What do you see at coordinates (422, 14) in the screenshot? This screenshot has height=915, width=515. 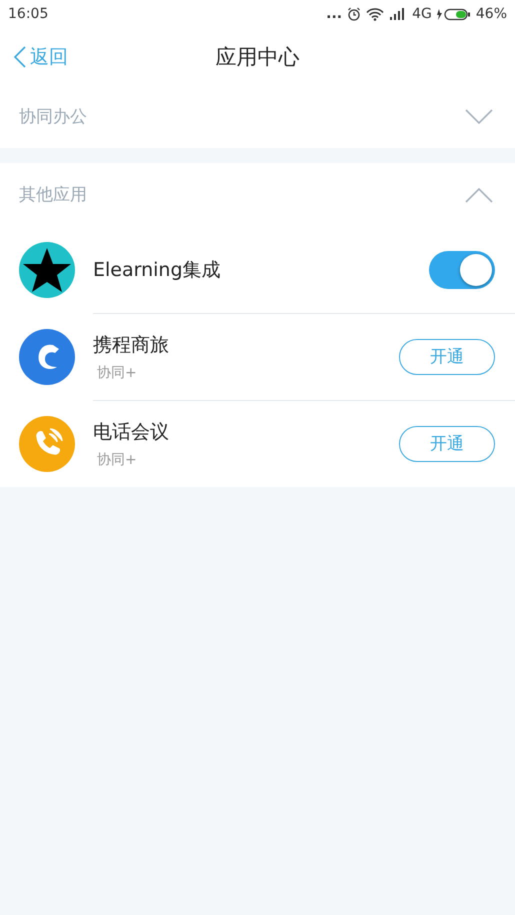 I see `network-type: 4G` at bounding box center [422, 14].